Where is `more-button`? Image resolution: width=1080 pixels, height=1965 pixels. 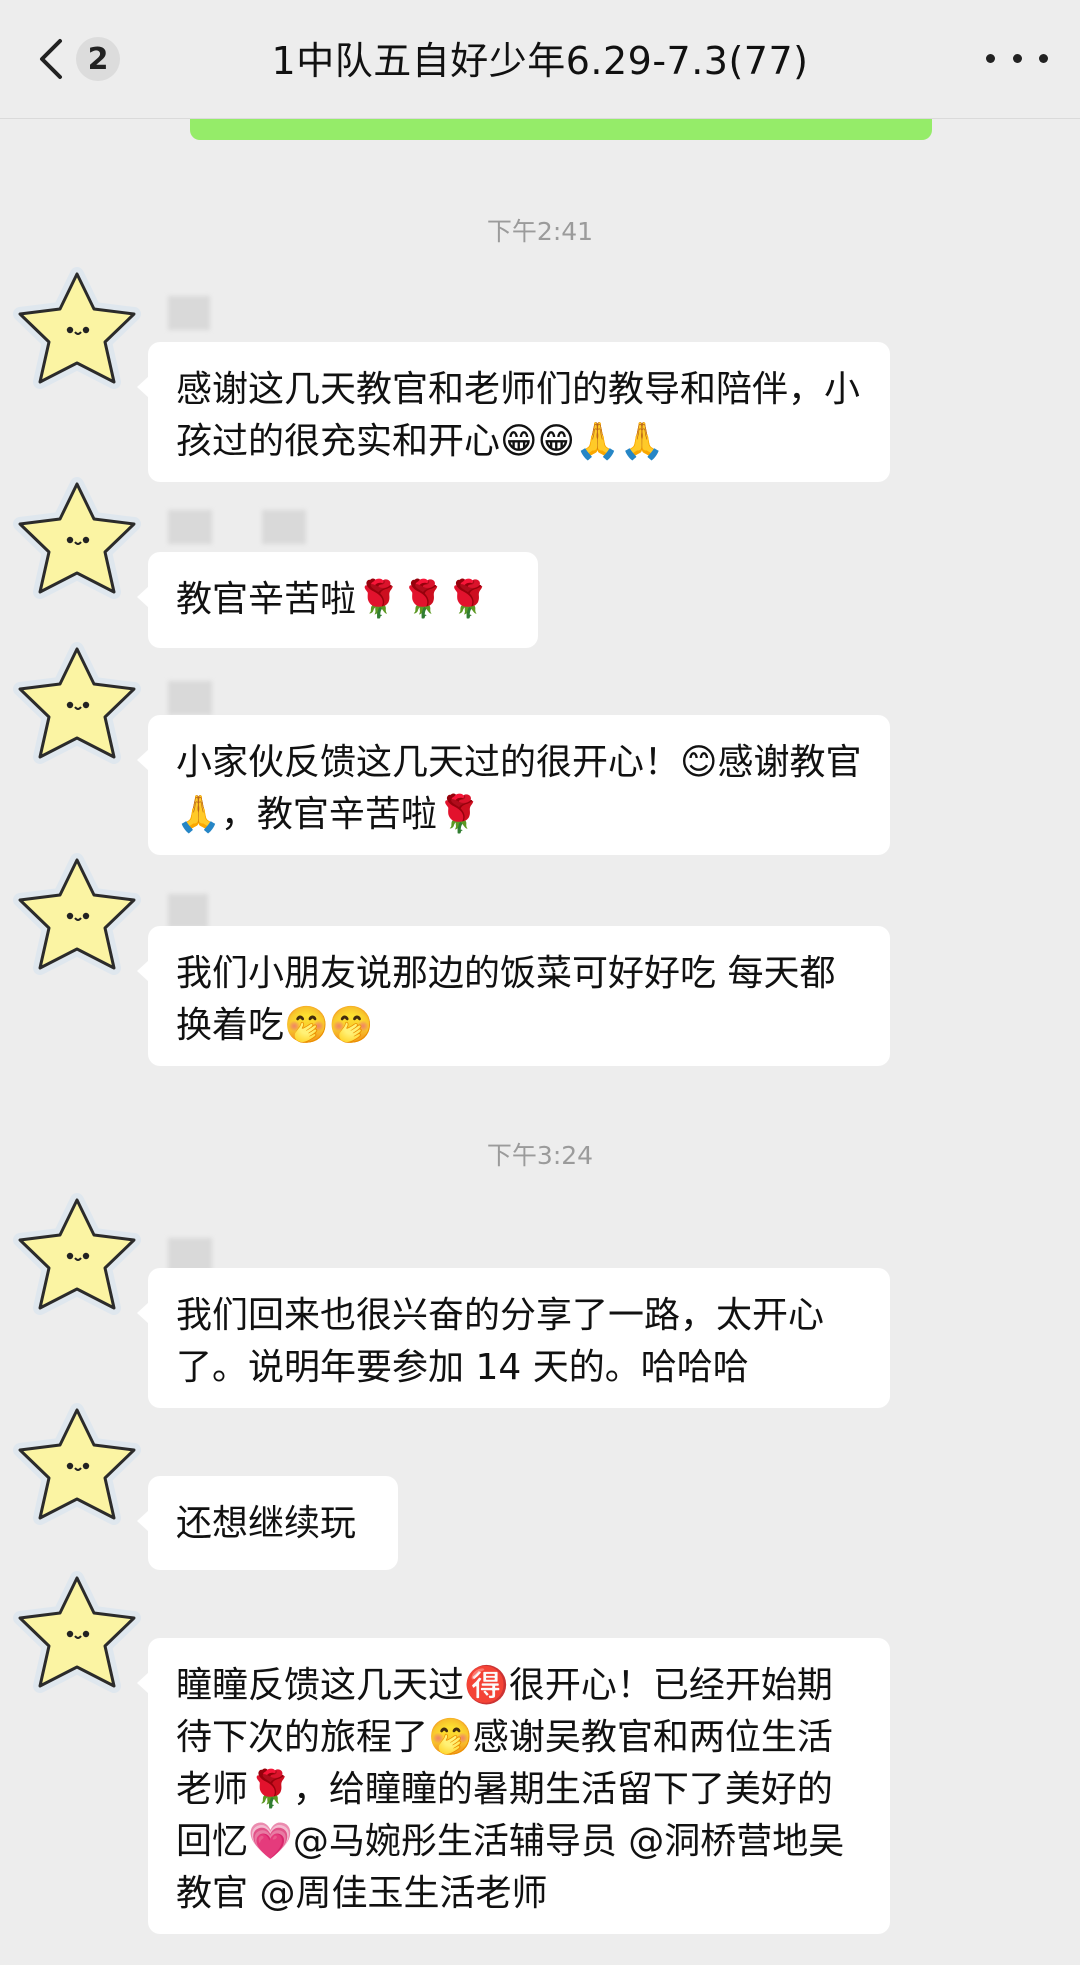 more-button is located at coordinates (1017, 58).